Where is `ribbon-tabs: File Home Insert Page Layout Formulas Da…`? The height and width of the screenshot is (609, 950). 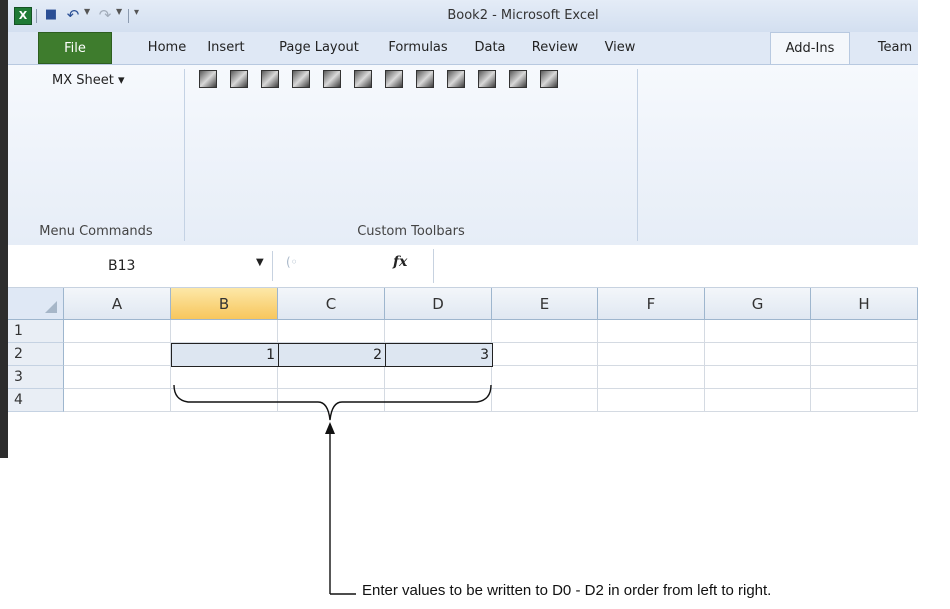 ribbon-tabs: File Home Insert Page Layout Formulas Da… is located at coordinates (463, 48).